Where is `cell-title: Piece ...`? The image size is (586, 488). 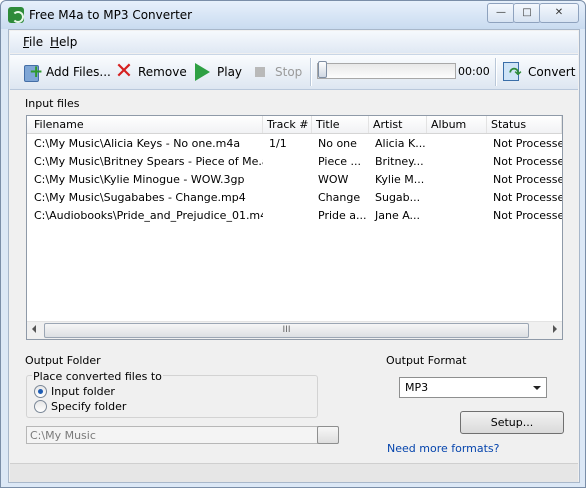
cell-title: Piece ... is located at coordinates (340, 161).